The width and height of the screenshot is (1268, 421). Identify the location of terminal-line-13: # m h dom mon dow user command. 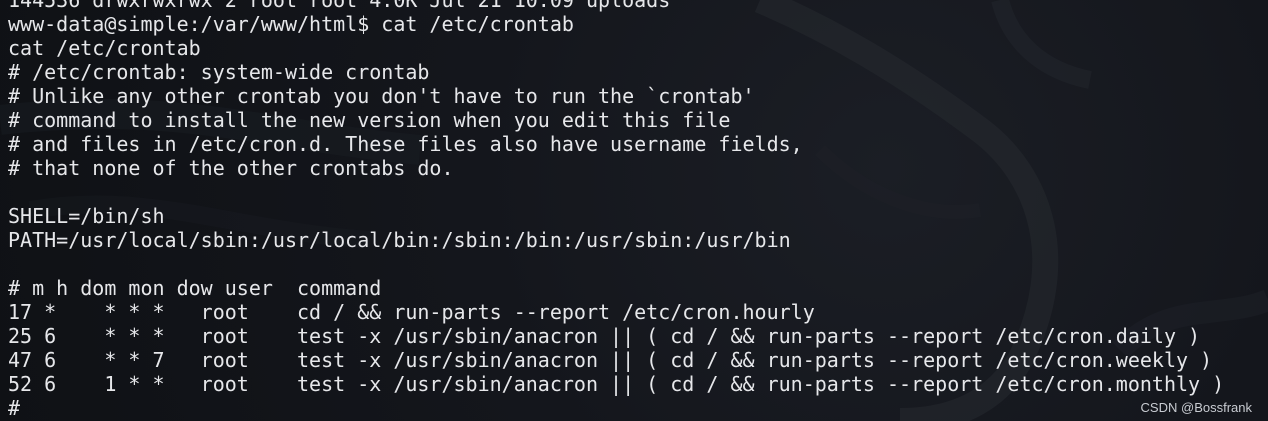
(195, 288).